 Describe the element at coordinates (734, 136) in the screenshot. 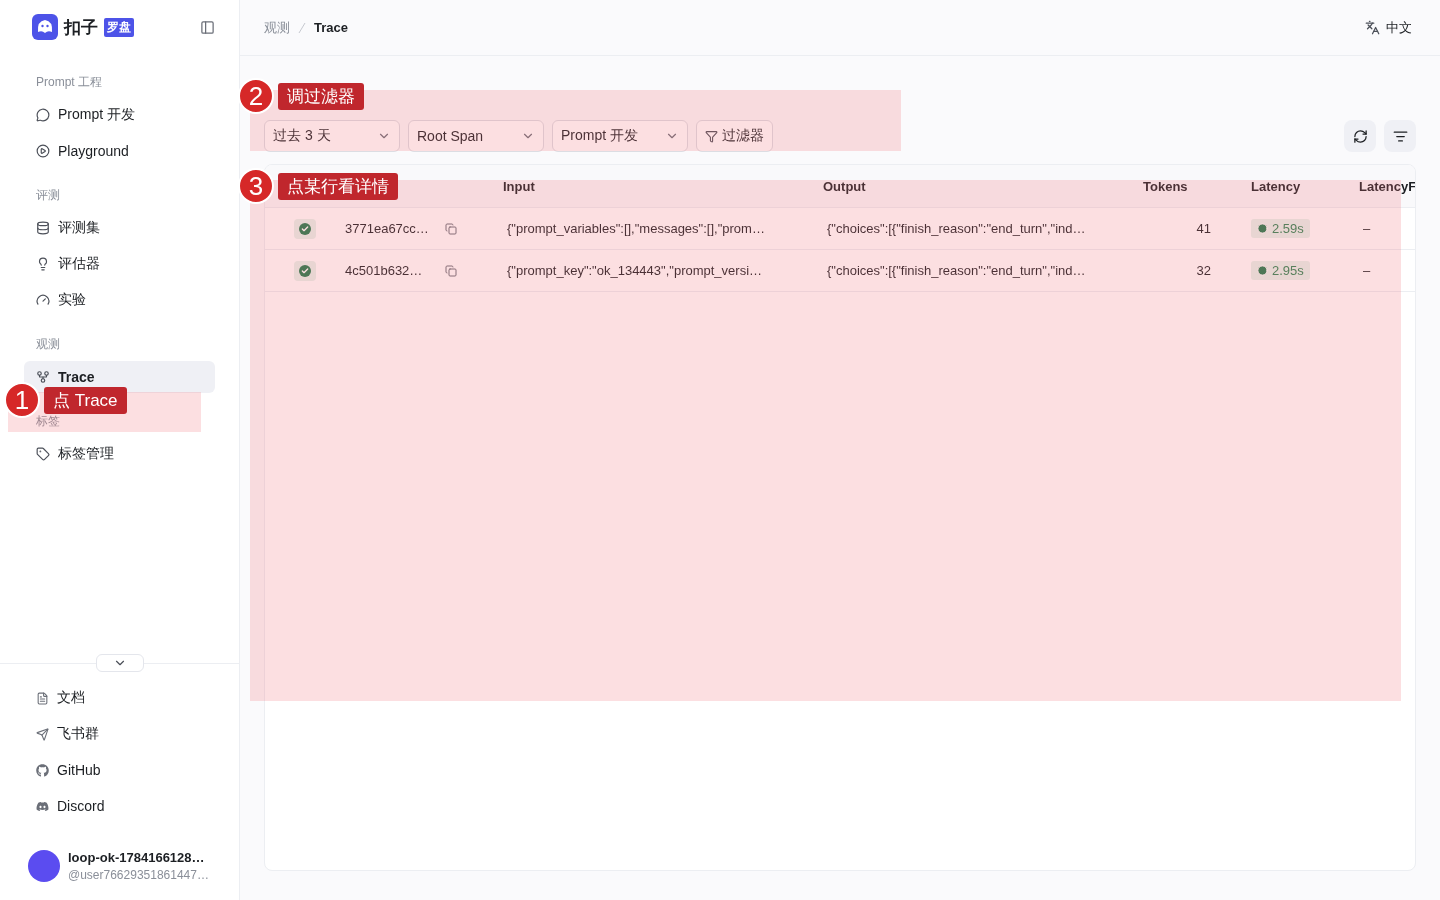

I see `filter-button: 过滤器` at that location.